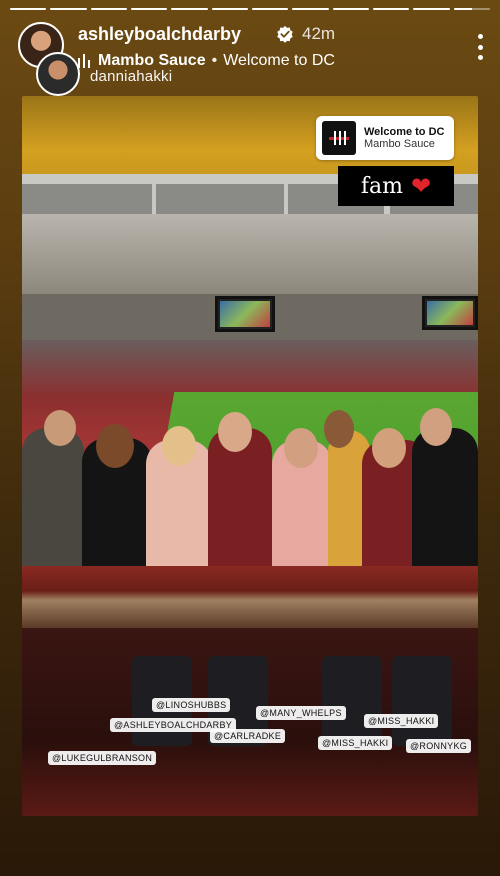 The height and width of the screenshot is (876, 500). I want to click on album-art, so click(339, 138).